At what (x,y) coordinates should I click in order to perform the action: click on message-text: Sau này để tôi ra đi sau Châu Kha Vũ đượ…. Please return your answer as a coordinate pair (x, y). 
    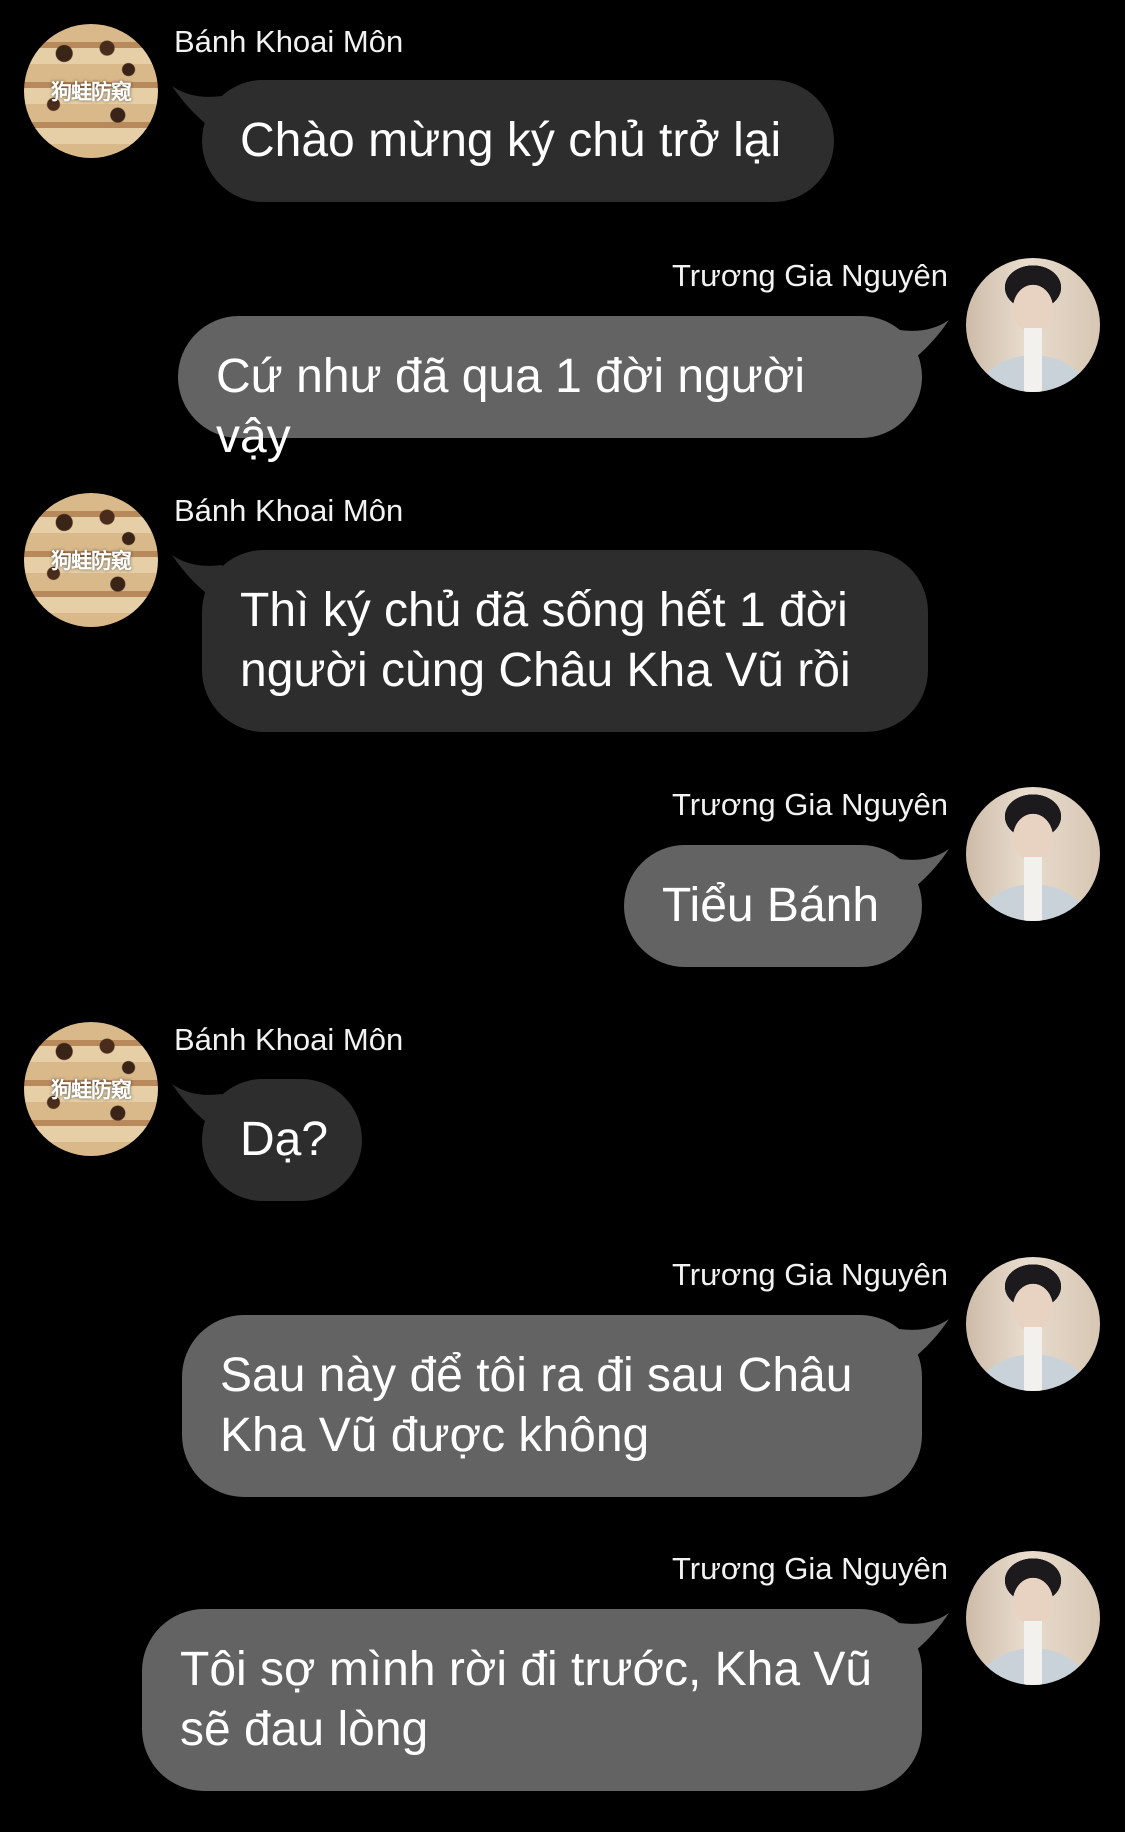
    Looking at the image, I should click on (536, 1405).